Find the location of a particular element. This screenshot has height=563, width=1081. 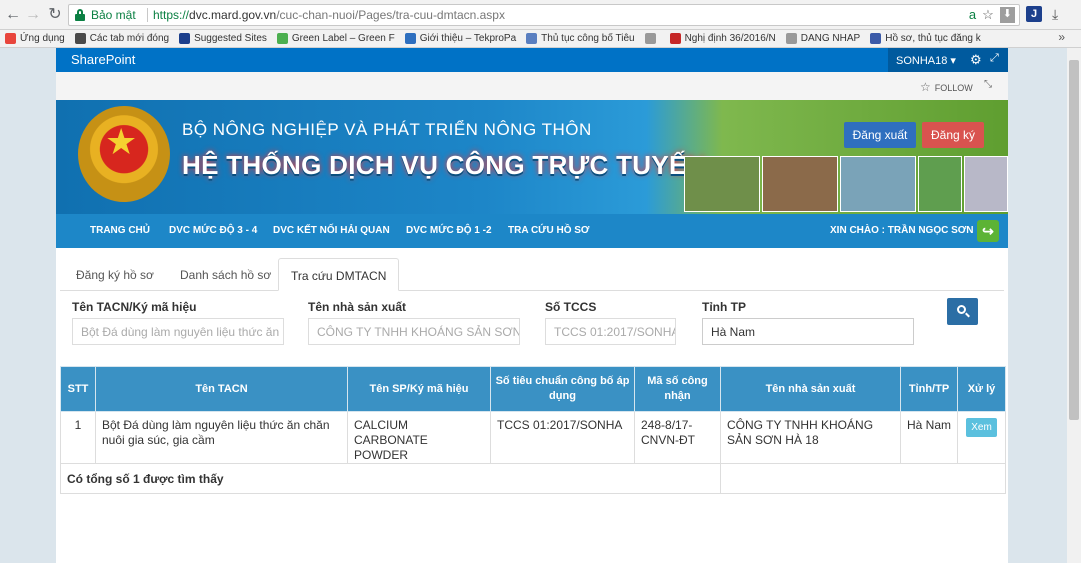

tab-register: Đăng ký hồ sơ is located at coordinates (115, 274).